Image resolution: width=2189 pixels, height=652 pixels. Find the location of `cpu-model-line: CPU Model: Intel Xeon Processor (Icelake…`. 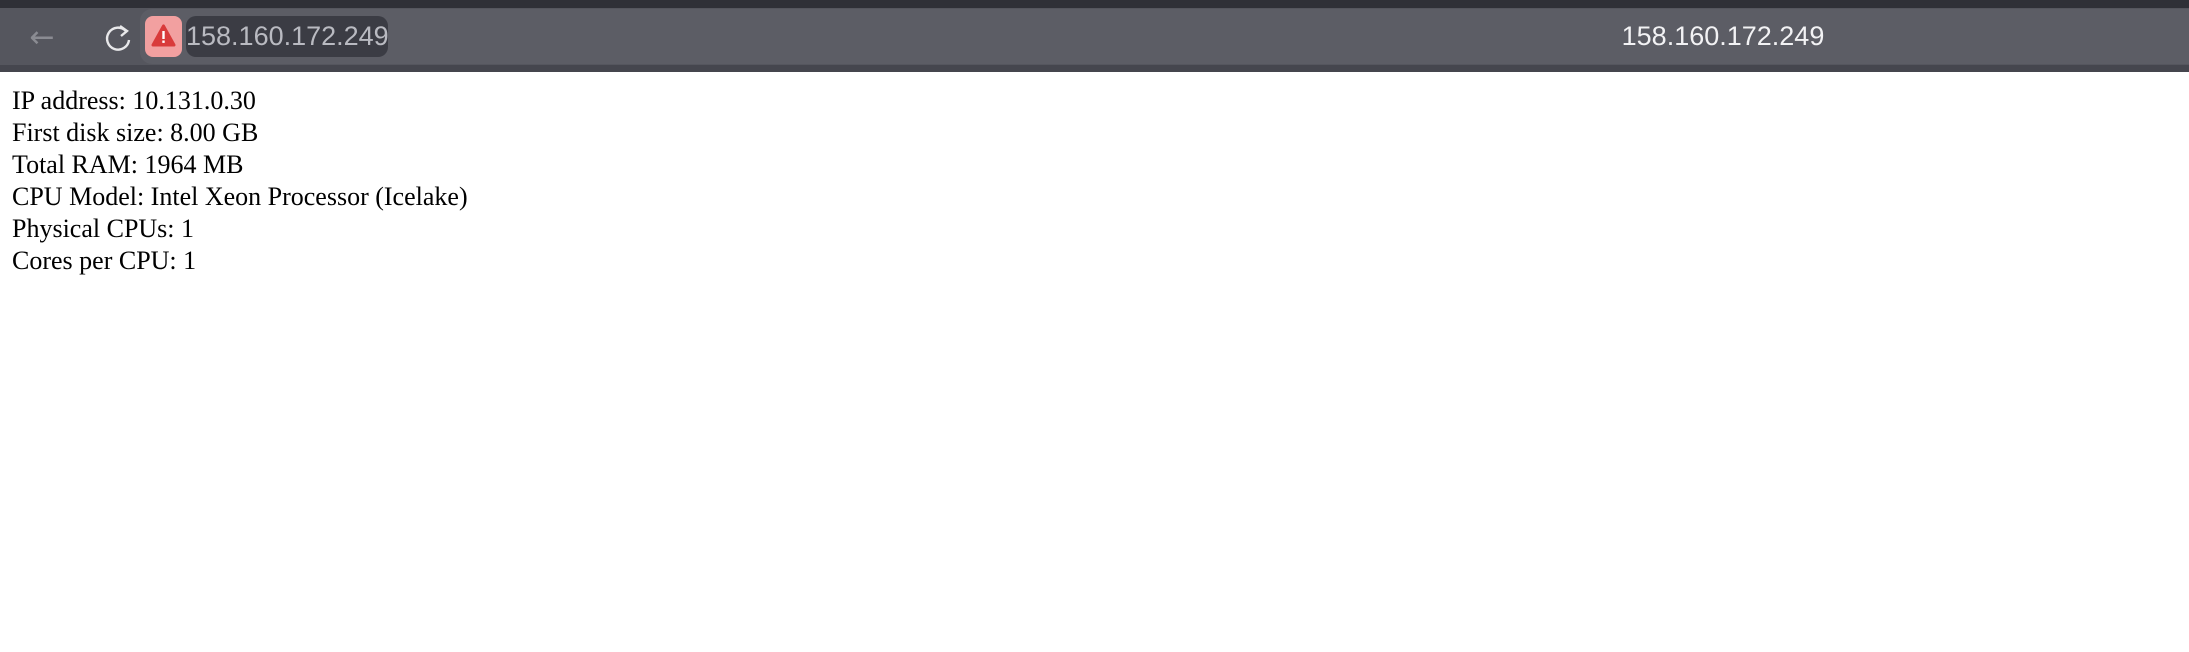

cpu-model-line: CPU Model: Intel Xeon Processor (Icelake… is located at coordinates (240, 196).